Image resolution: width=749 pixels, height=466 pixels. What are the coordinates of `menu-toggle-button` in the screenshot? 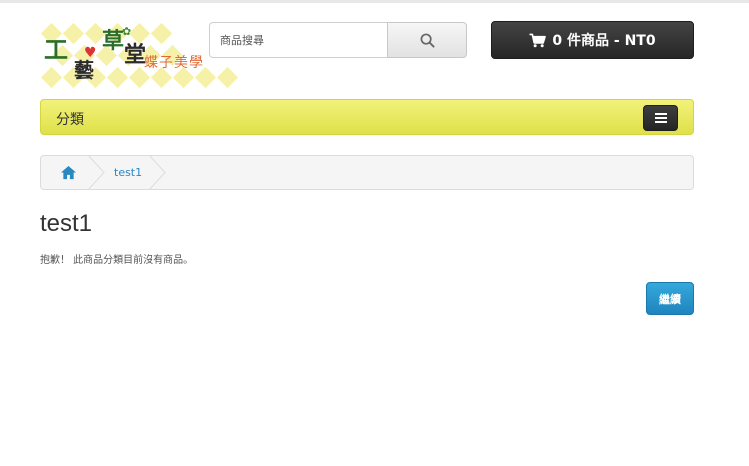 It's located at (660, 118).